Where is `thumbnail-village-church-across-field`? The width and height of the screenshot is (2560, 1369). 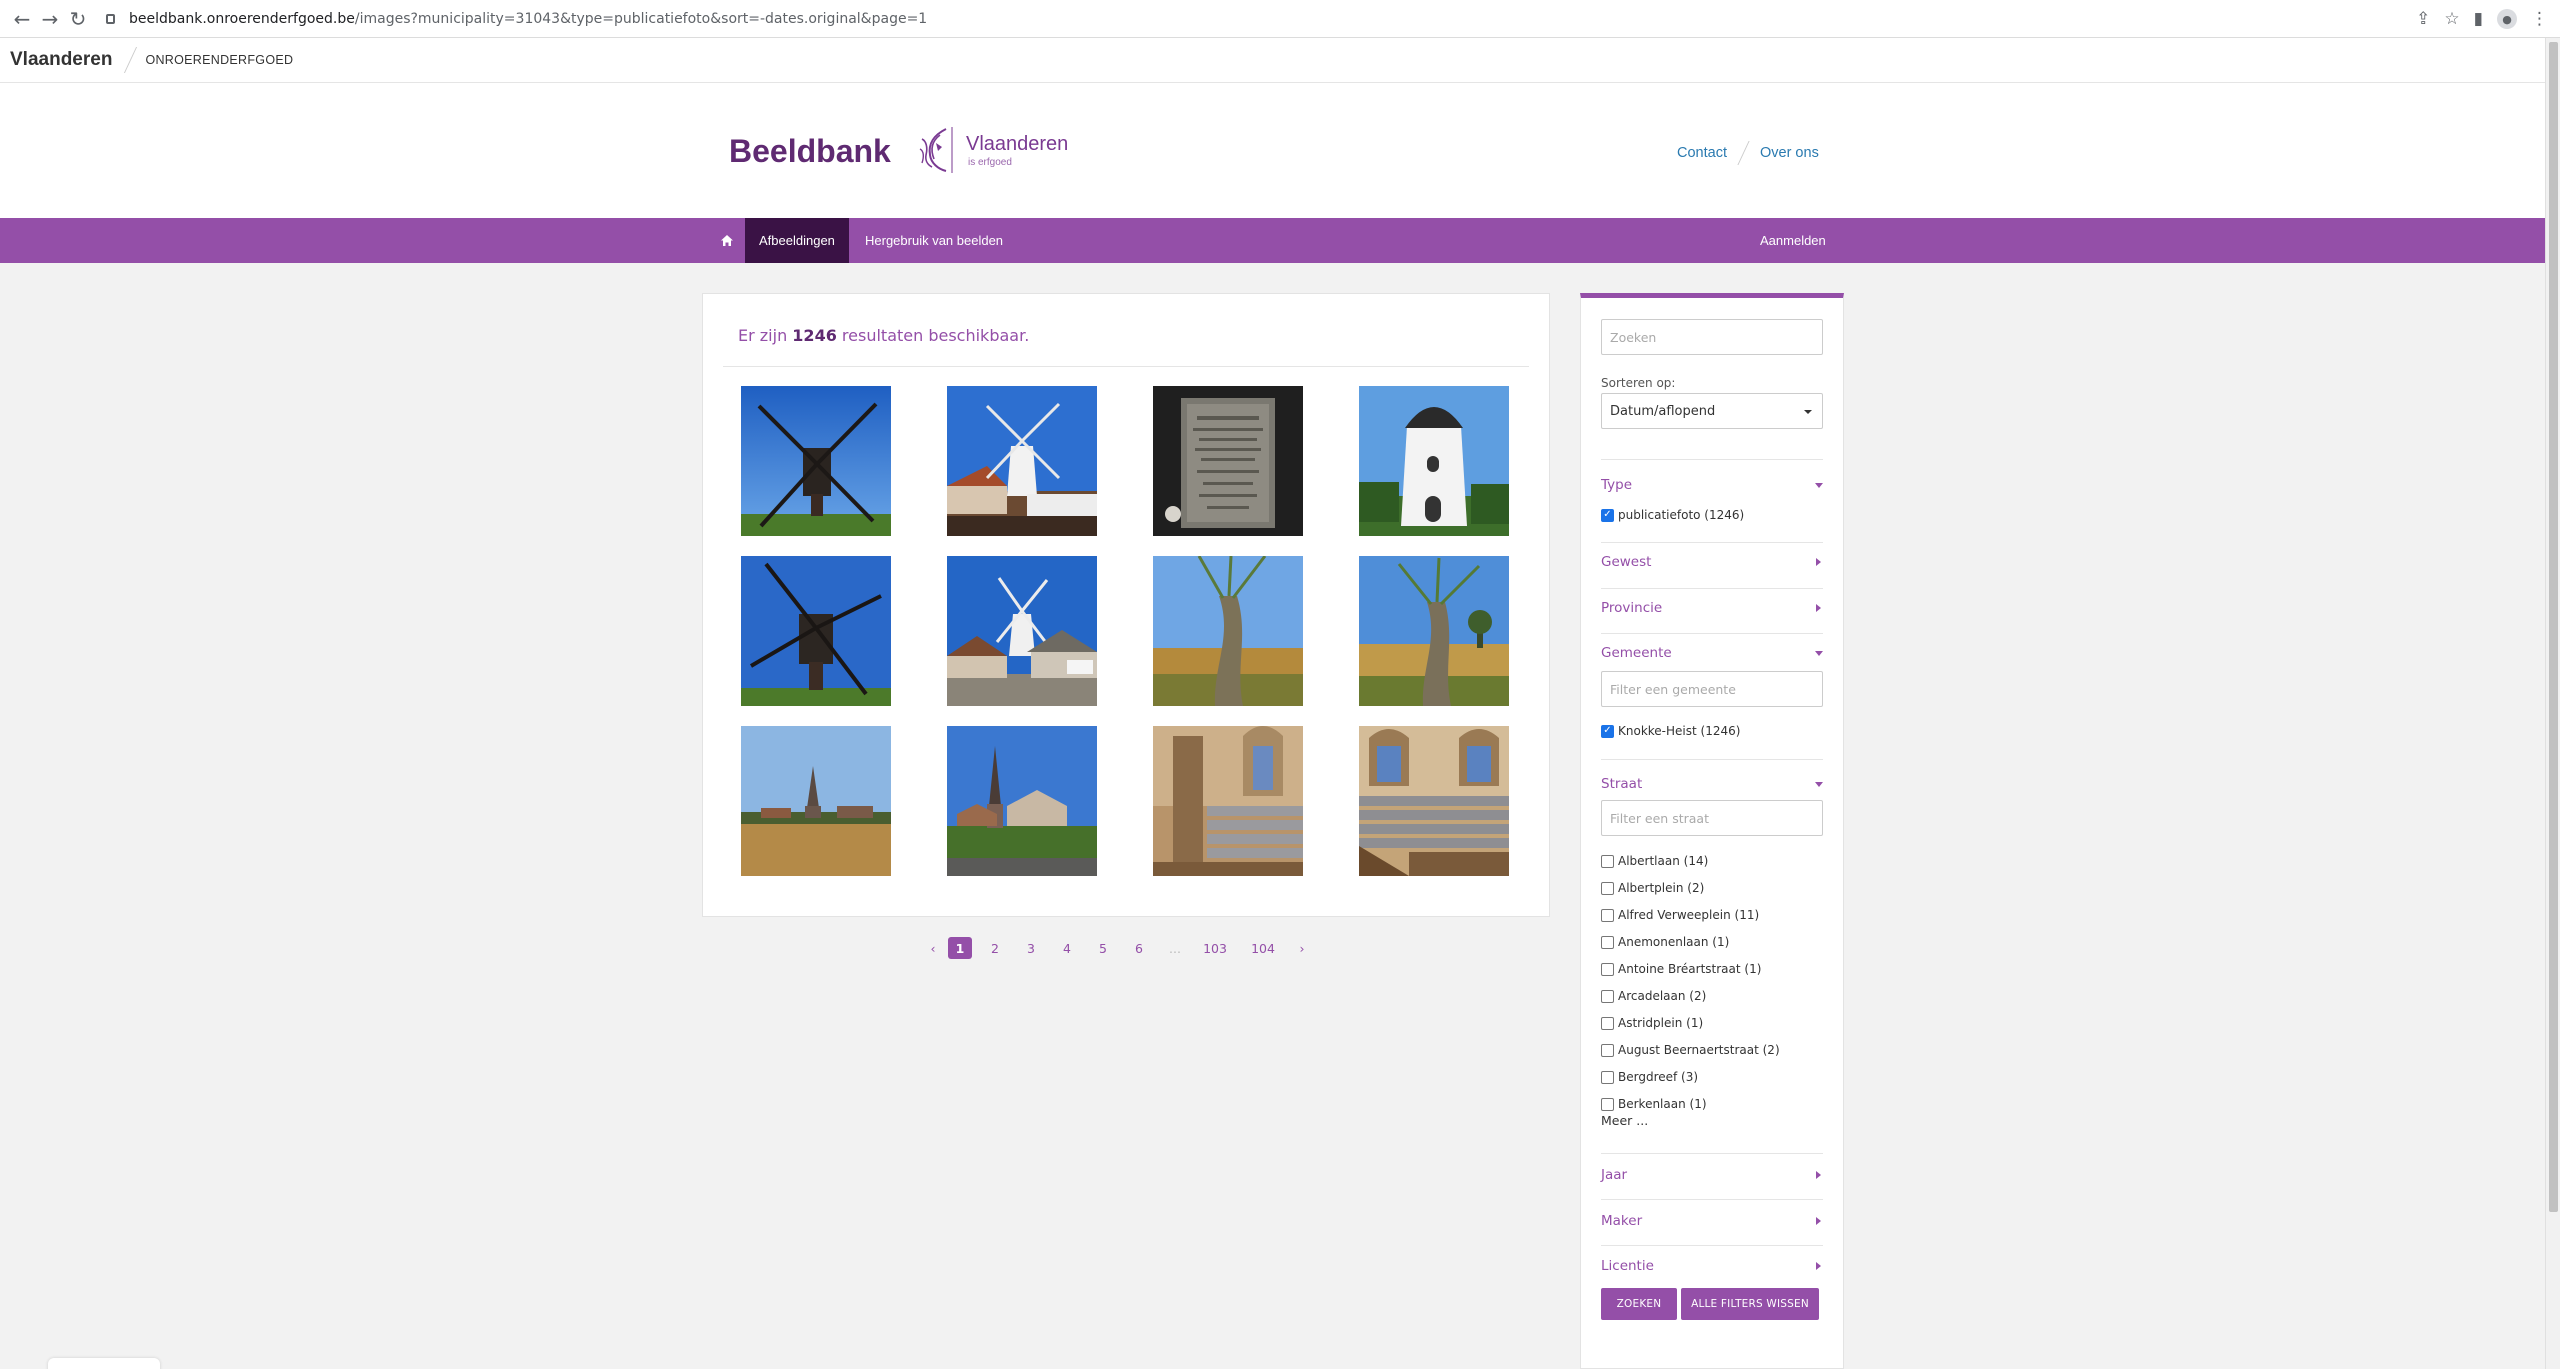 thumbnail-village-church-across-field is located at coordinates (816, 801).